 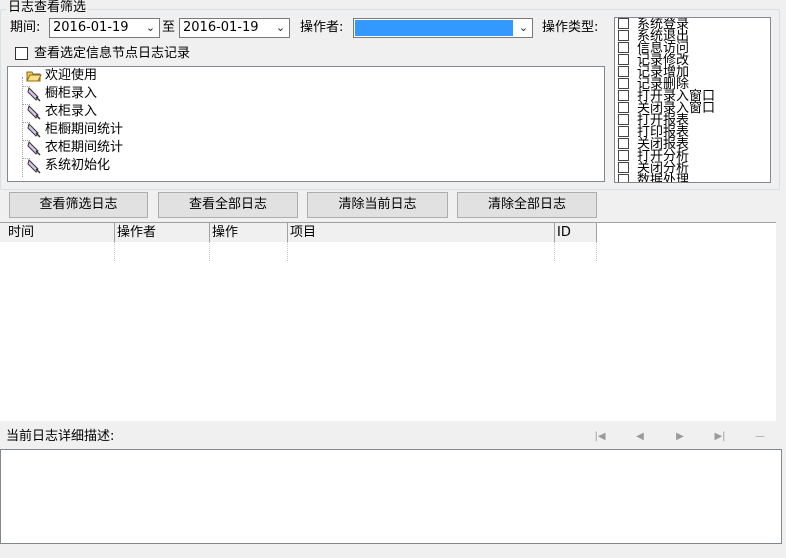 What do you see at coordinates (570, 27) in the screenshot?
I see `op-type-label: 操作类型:` at bounding box center [570, 27].